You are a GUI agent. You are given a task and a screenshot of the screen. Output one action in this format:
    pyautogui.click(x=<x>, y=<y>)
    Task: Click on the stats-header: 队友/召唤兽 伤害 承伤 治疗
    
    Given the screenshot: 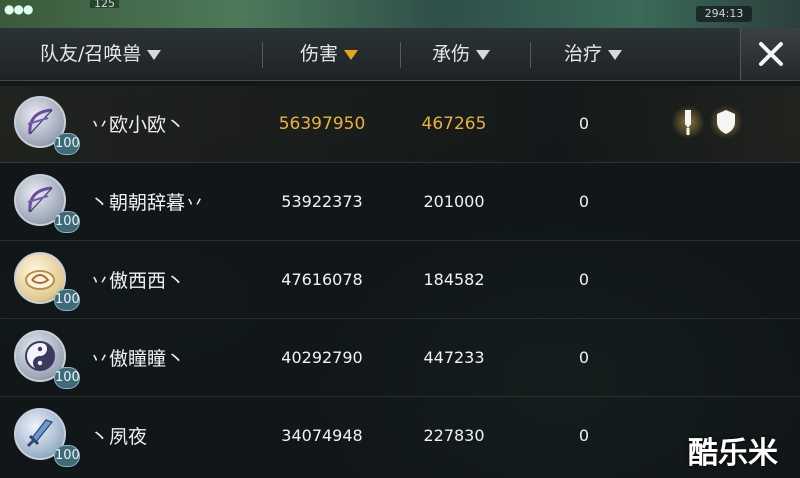 What is the action you would take?
    pyautogui.click(x=400, y=54)
    